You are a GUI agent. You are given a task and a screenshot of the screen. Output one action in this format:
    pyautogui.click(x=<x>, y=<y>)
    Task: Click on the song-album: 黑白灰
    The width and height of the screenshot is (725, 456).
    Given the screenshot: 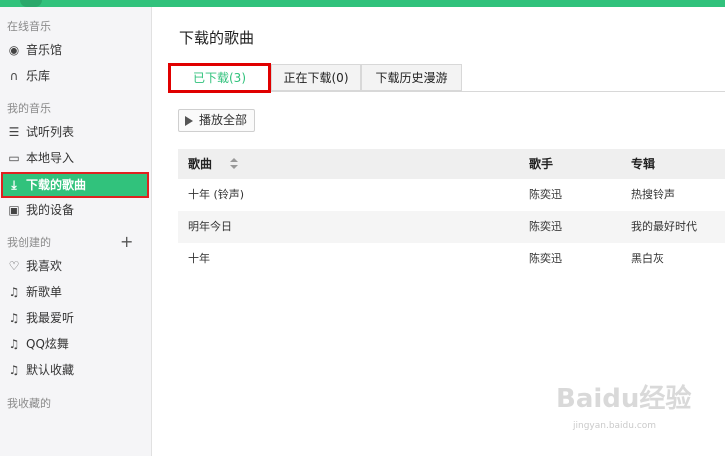 What is the action you would take?
    pyautogui.click(x=647, y=259)
    